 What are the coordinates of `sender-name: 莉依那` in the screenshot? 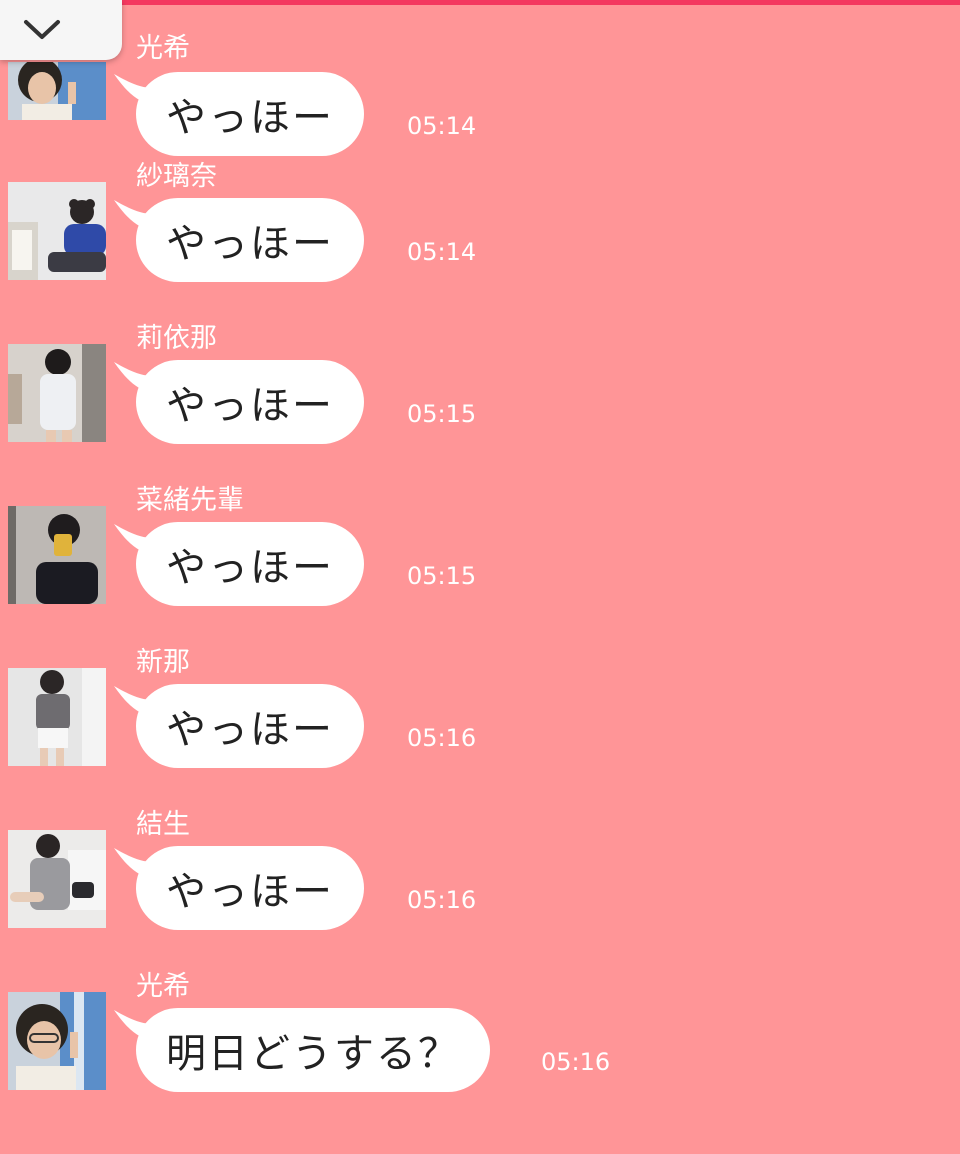 It's located at (176, 338).